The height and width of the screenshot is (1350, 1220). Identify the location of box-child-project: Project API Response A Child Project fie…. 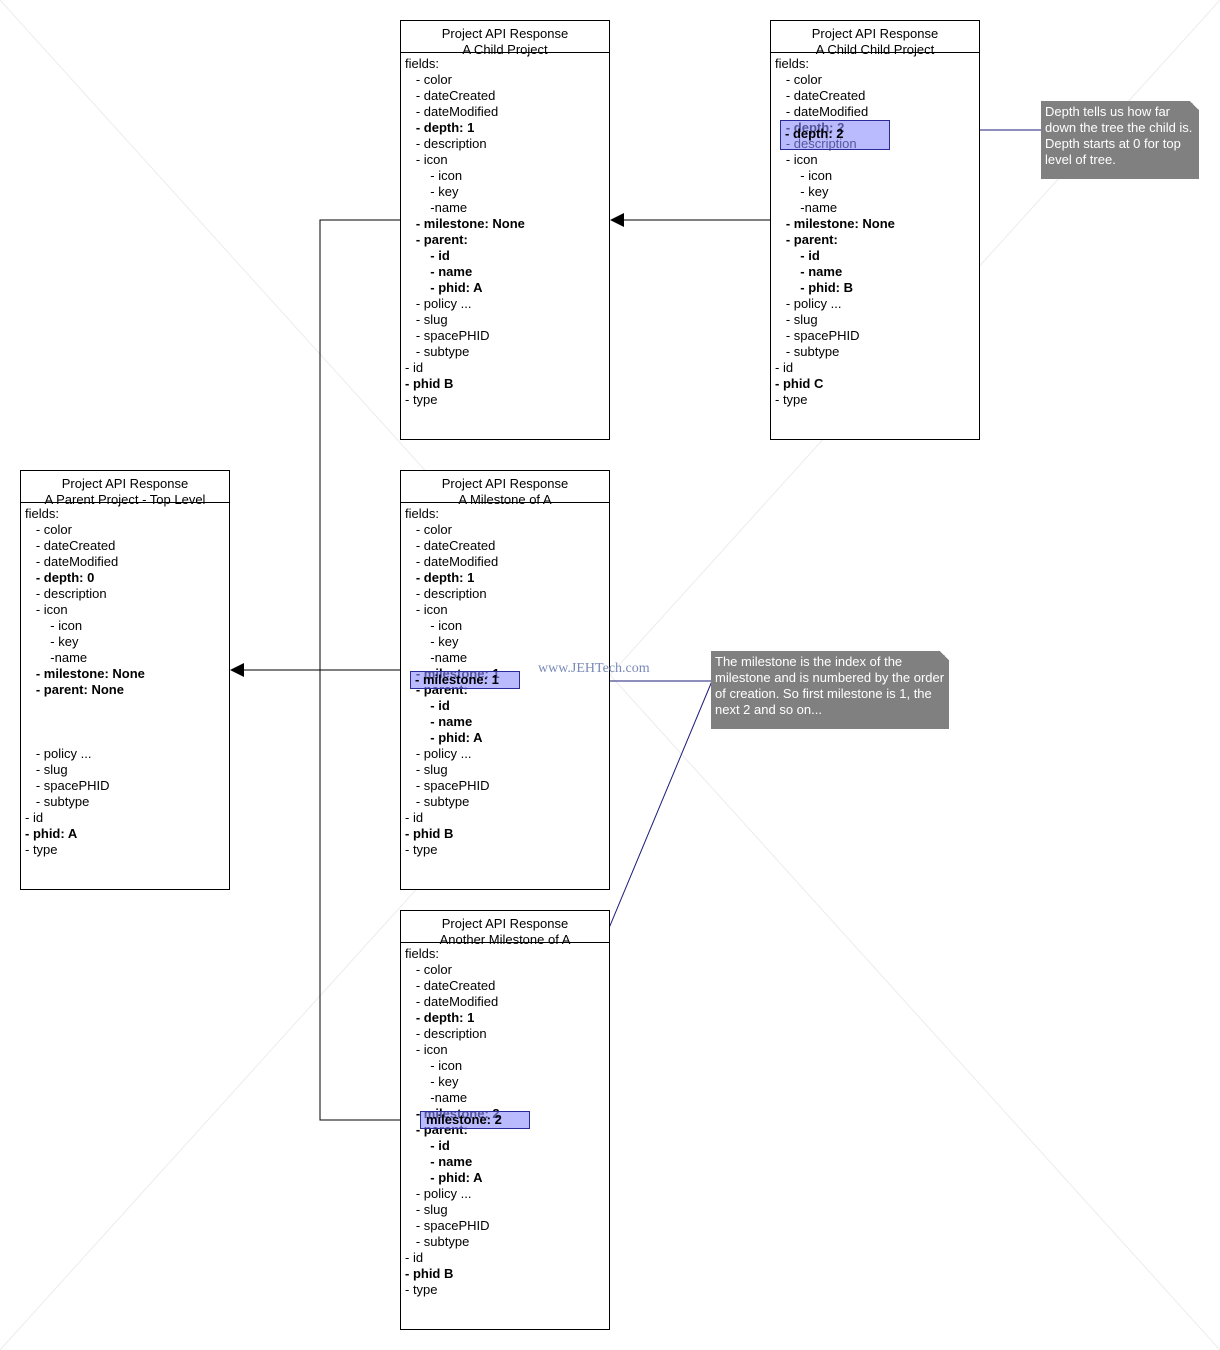
(505, 230).